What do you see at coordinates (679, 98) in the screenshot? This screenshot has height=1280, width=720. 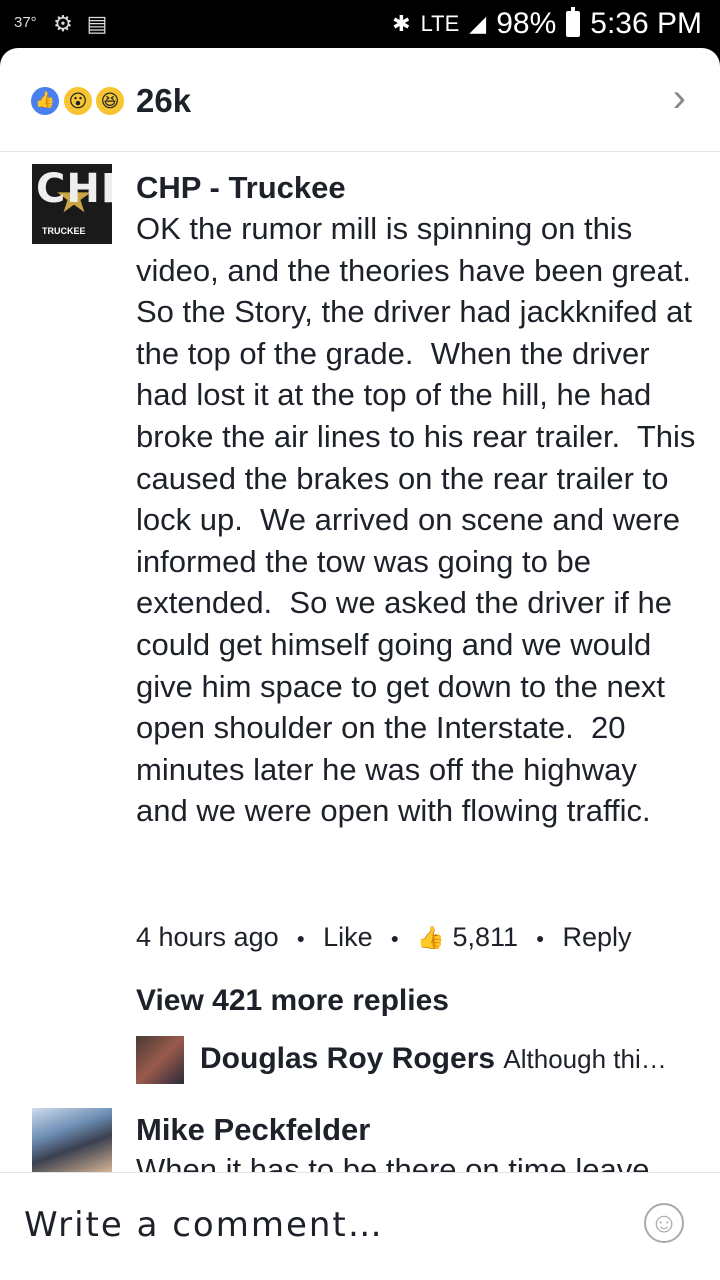 I see `chevron-right-icon: ›` at bounding box center [679, 98].